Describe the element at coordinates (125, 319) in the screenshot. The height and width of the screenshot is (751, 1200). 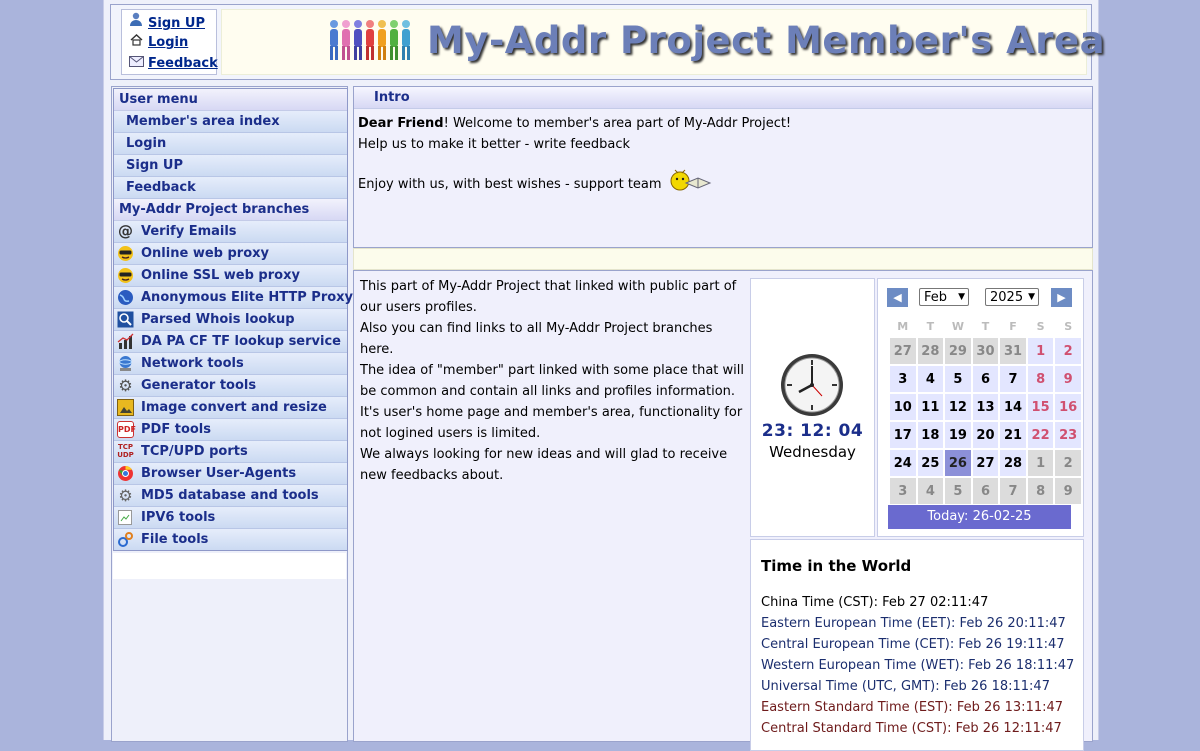
I see `magnifier-icon` at that location.